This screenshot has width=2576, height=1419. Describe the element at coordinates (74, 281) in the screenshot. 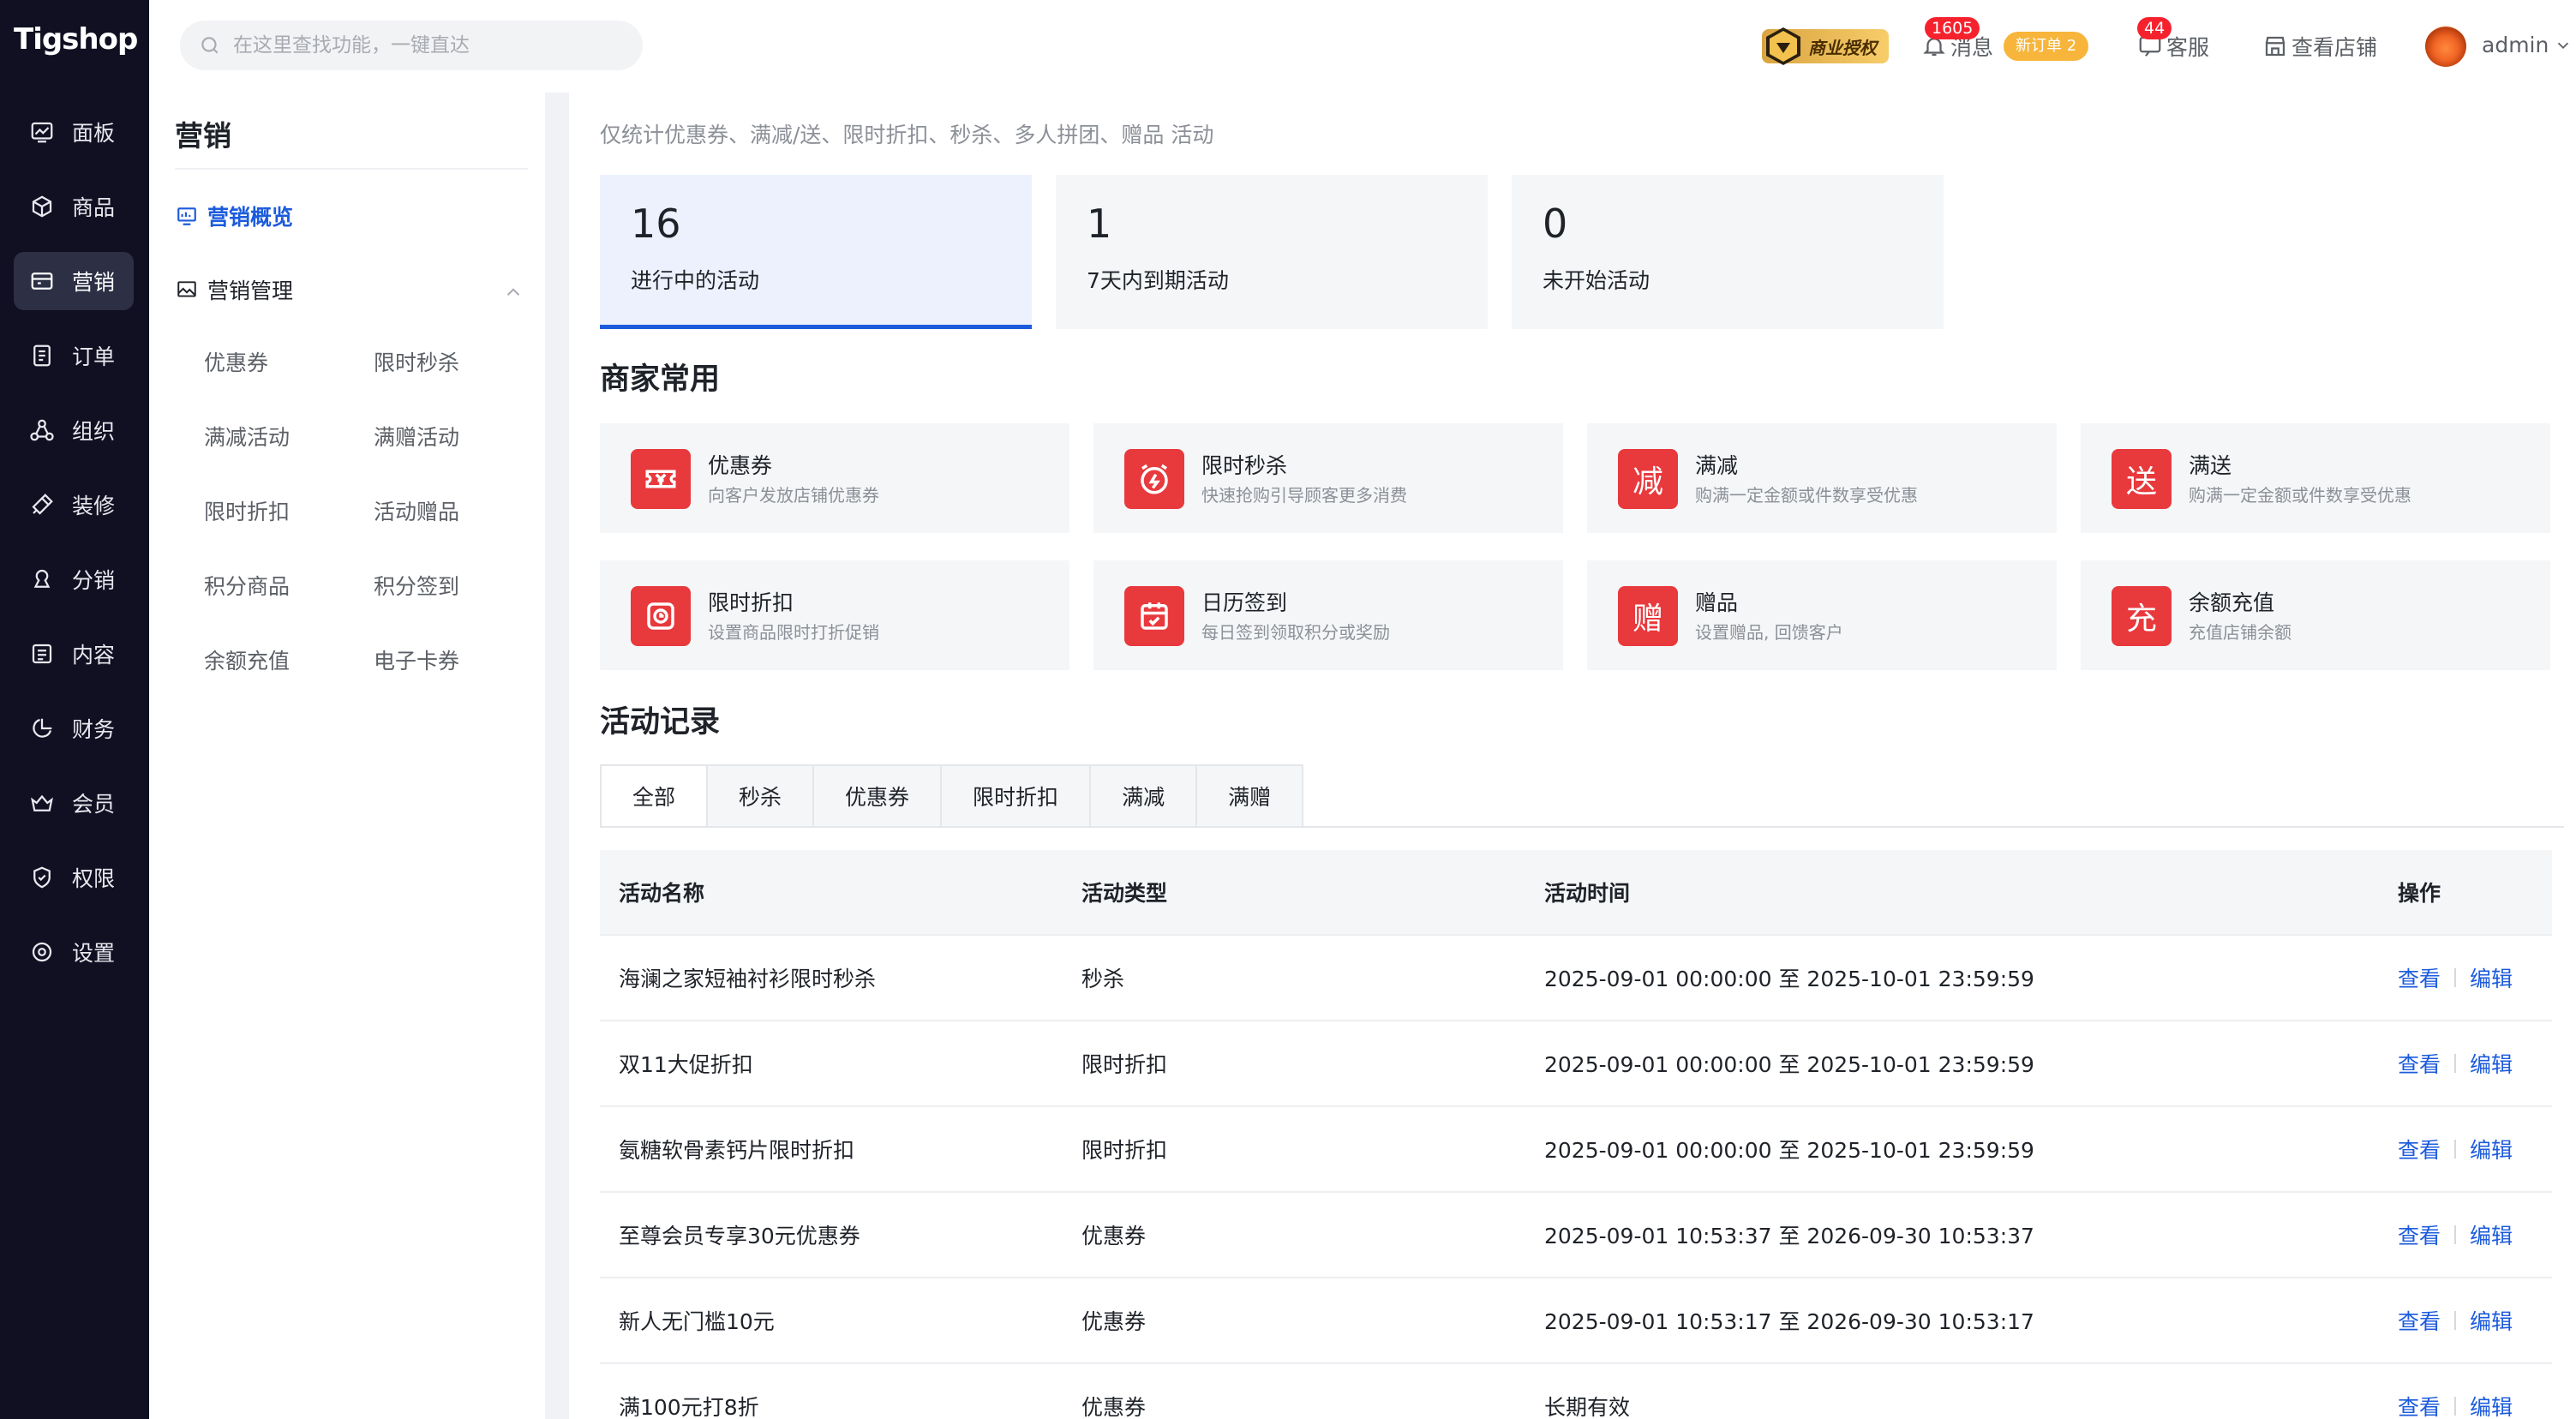

I see `sidebar-item-marketing: 营销` at that location.